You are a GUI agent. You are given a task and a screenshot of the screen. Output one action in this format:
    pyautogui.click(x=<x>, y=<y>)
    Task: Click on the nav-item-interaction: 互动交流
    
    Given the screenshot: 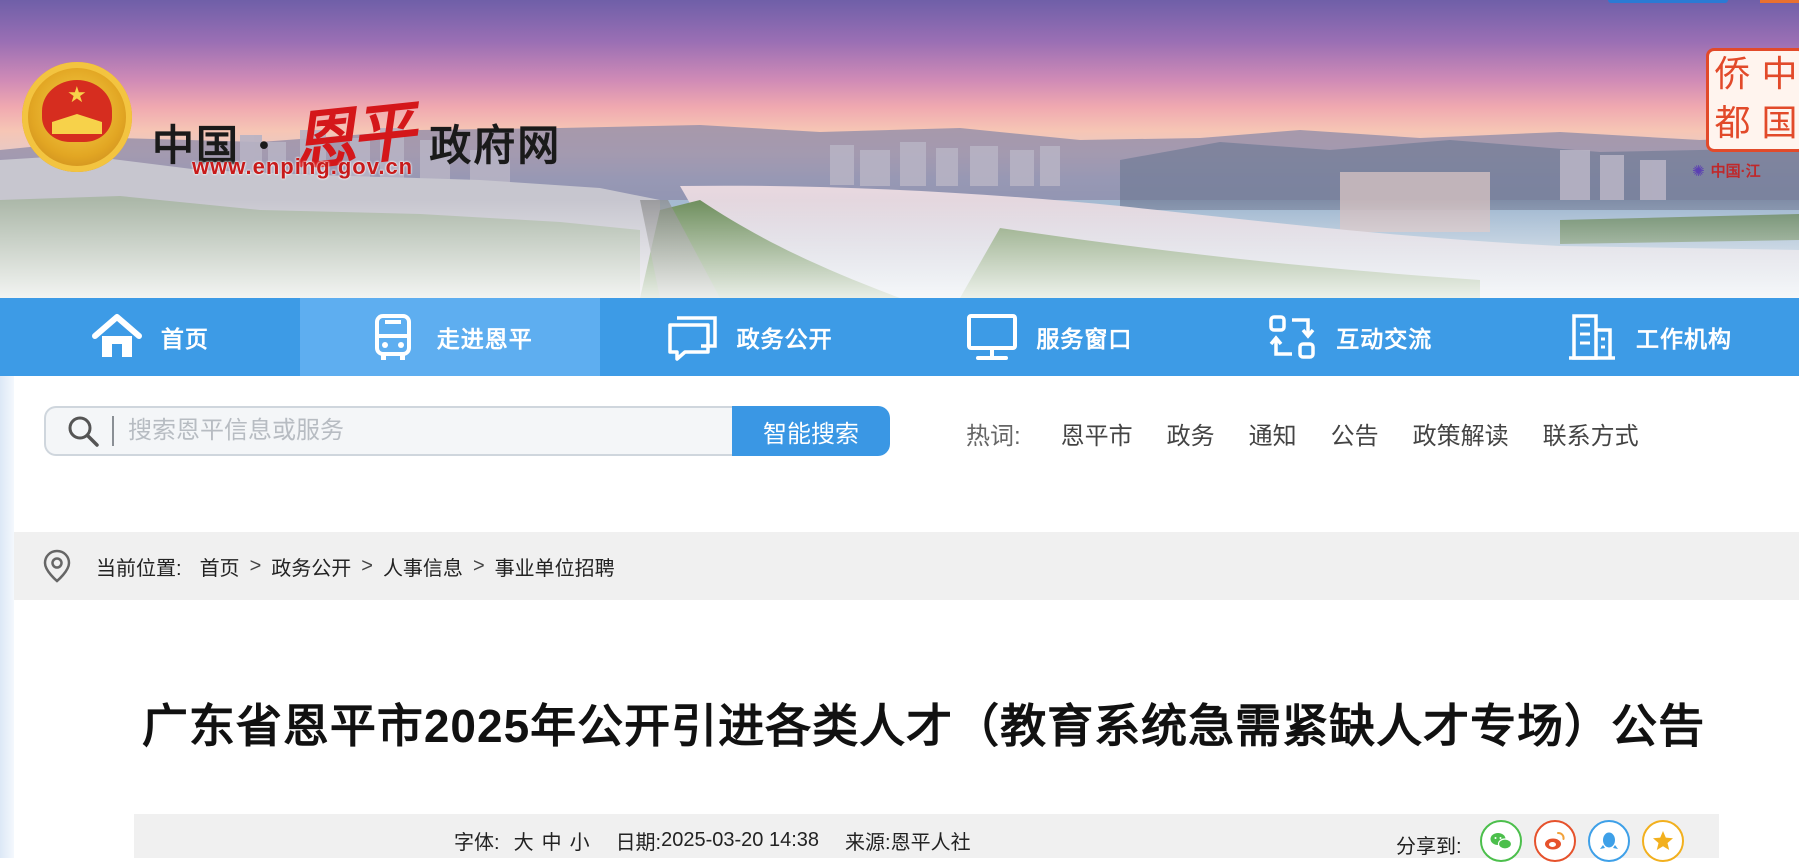 What is the action you would take?
    pyautogui.click(x=1349, y=337)
    